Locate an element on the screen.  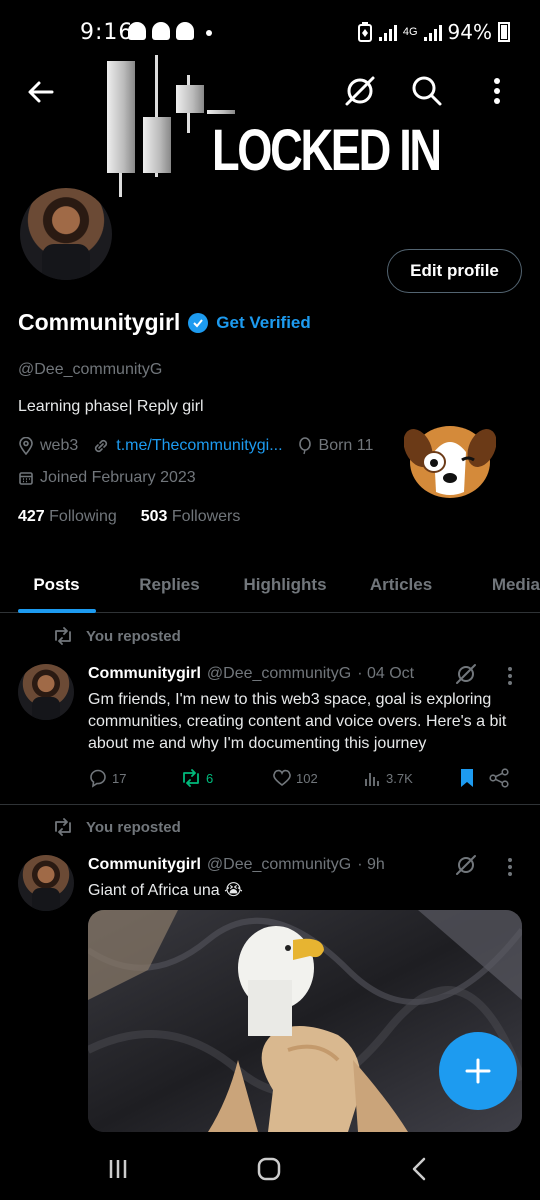
tab-posts: Posts is located at coordinates (56, 584).